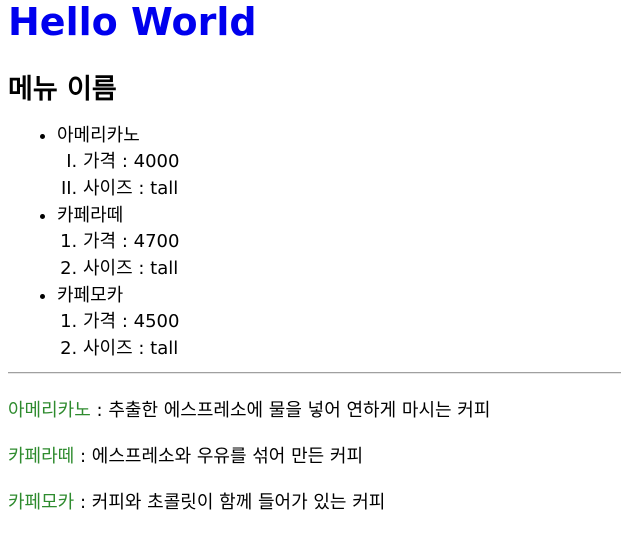 Image resolution: width=621 pixels, height=552 pixels. Describe the element at coordinates (132, 22) in the screenshot. I see `page-title: Hello World` at that location.